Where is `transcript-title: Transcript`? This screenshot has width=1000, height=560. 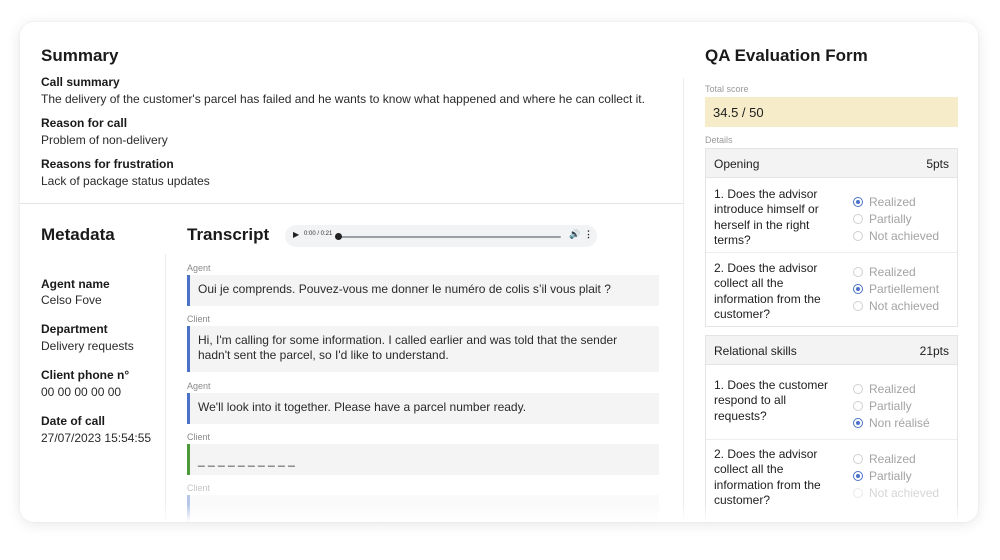
transcript-title: Transcript is located at coordinates (228, 234).